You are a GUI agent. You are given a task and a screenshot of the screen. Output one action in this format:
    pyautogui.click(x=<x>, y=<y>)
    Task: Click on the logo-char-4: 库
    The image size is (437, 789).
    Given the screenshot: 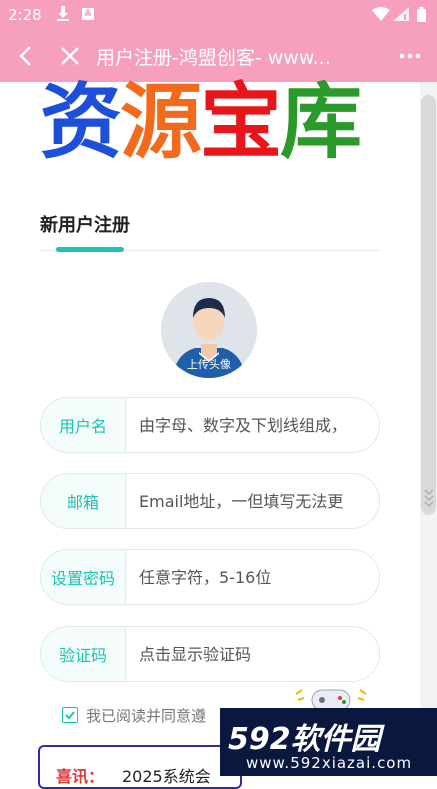 What is the action you would take?
    pyautogui.click(x=321, y=122)
    